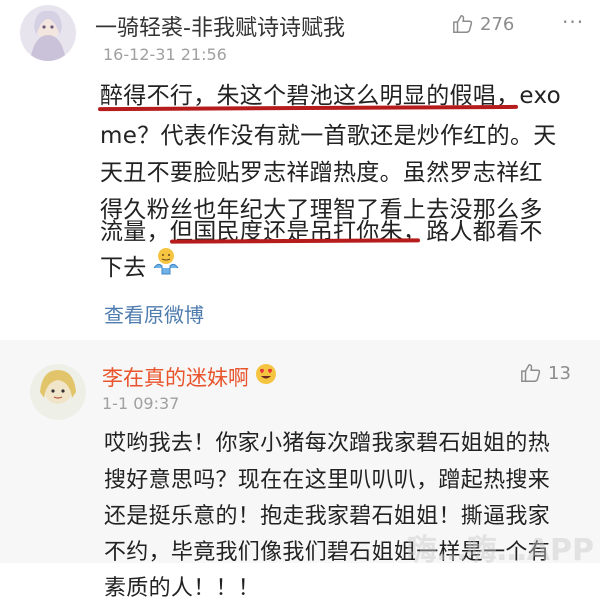 Image resolution: width=600 pixels, height=602 pixels. I want to click on timestamp: 16-12-31 21:56, so click(165, 54).